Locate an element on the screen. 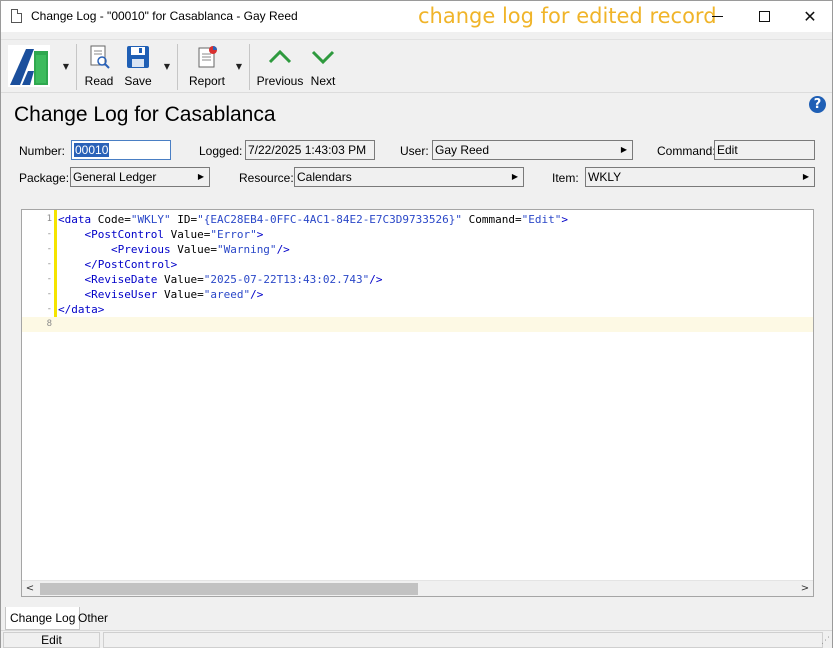 Image resolution: width=833 pixels, height=648 pixels. code-line: - <PostControl Value="Error"> is located at coordinates (417, 234).